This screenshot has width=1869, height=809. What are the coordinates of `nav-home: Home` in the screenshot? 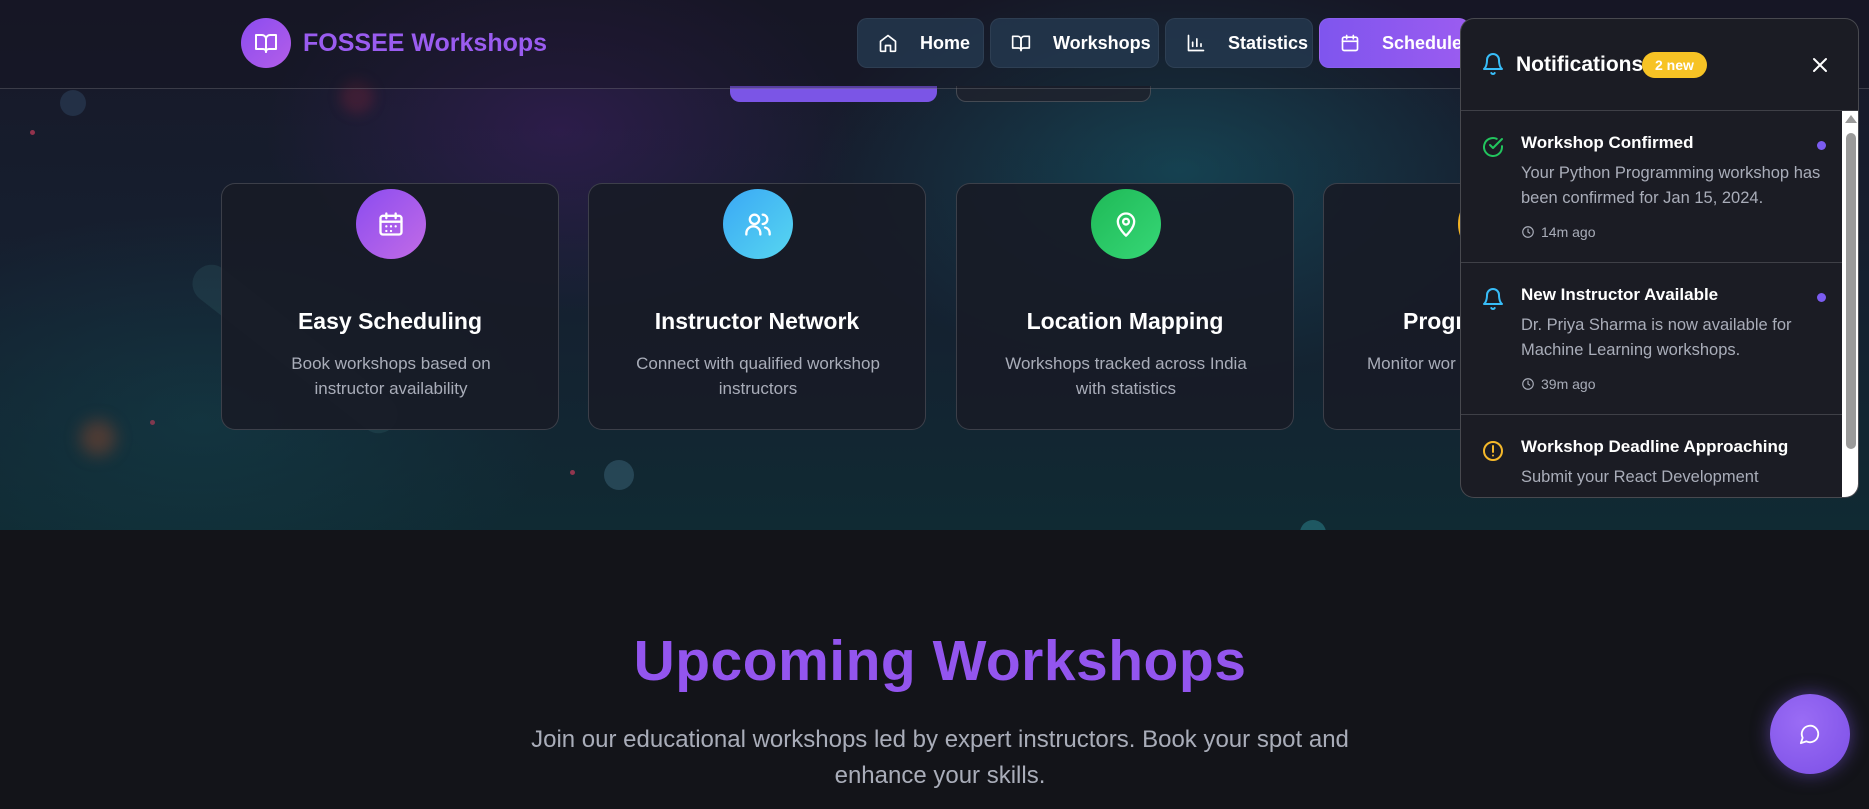 It's located at (920, 43).